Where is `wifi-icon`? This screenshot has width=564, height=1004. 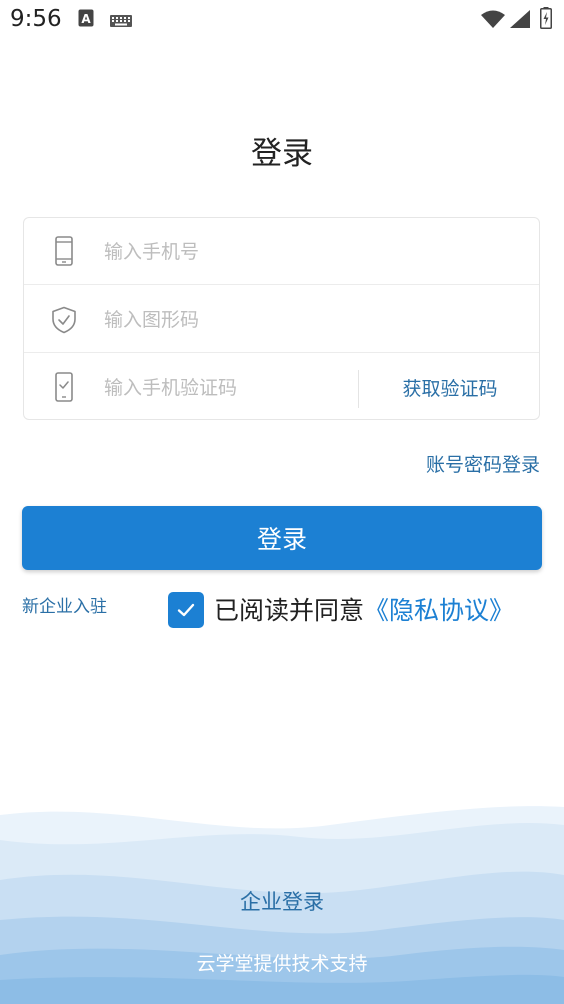
wifi-icon is located at coordinates (493, 21).